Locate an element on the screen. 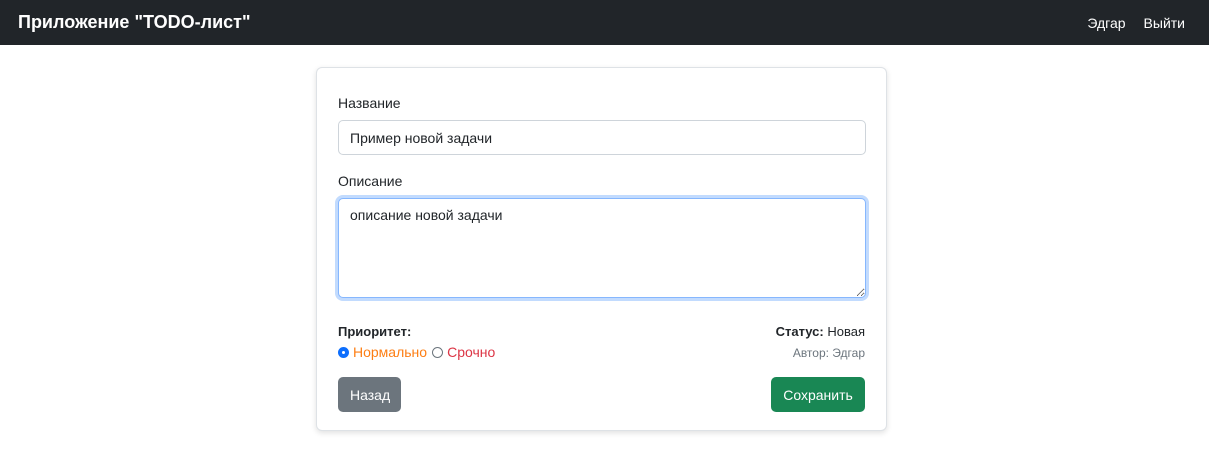 Image resolution: width=1209 pixels, height=462 pixels. status-line: Статус: Новая is located at coordinates (820, 331).